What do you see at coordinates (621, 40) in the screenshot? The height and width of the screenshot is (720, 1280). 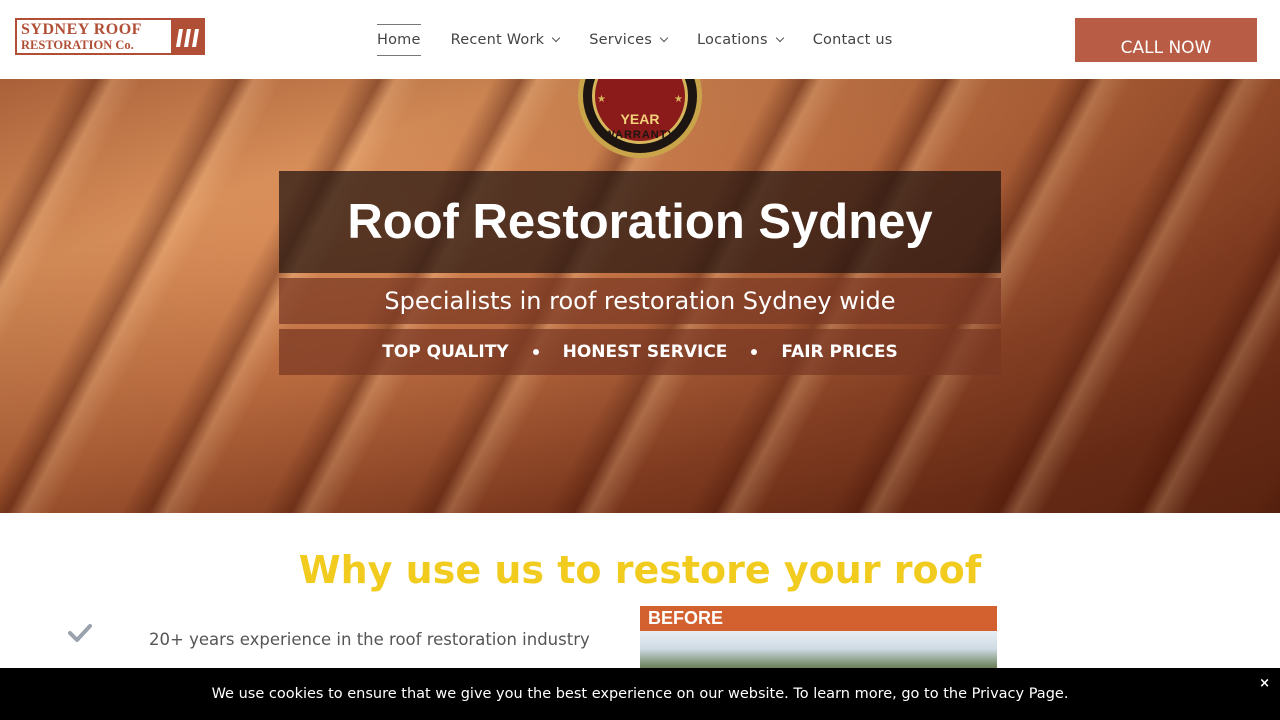 I see `nav-services-label: Services` at bounding box center [621, 40].